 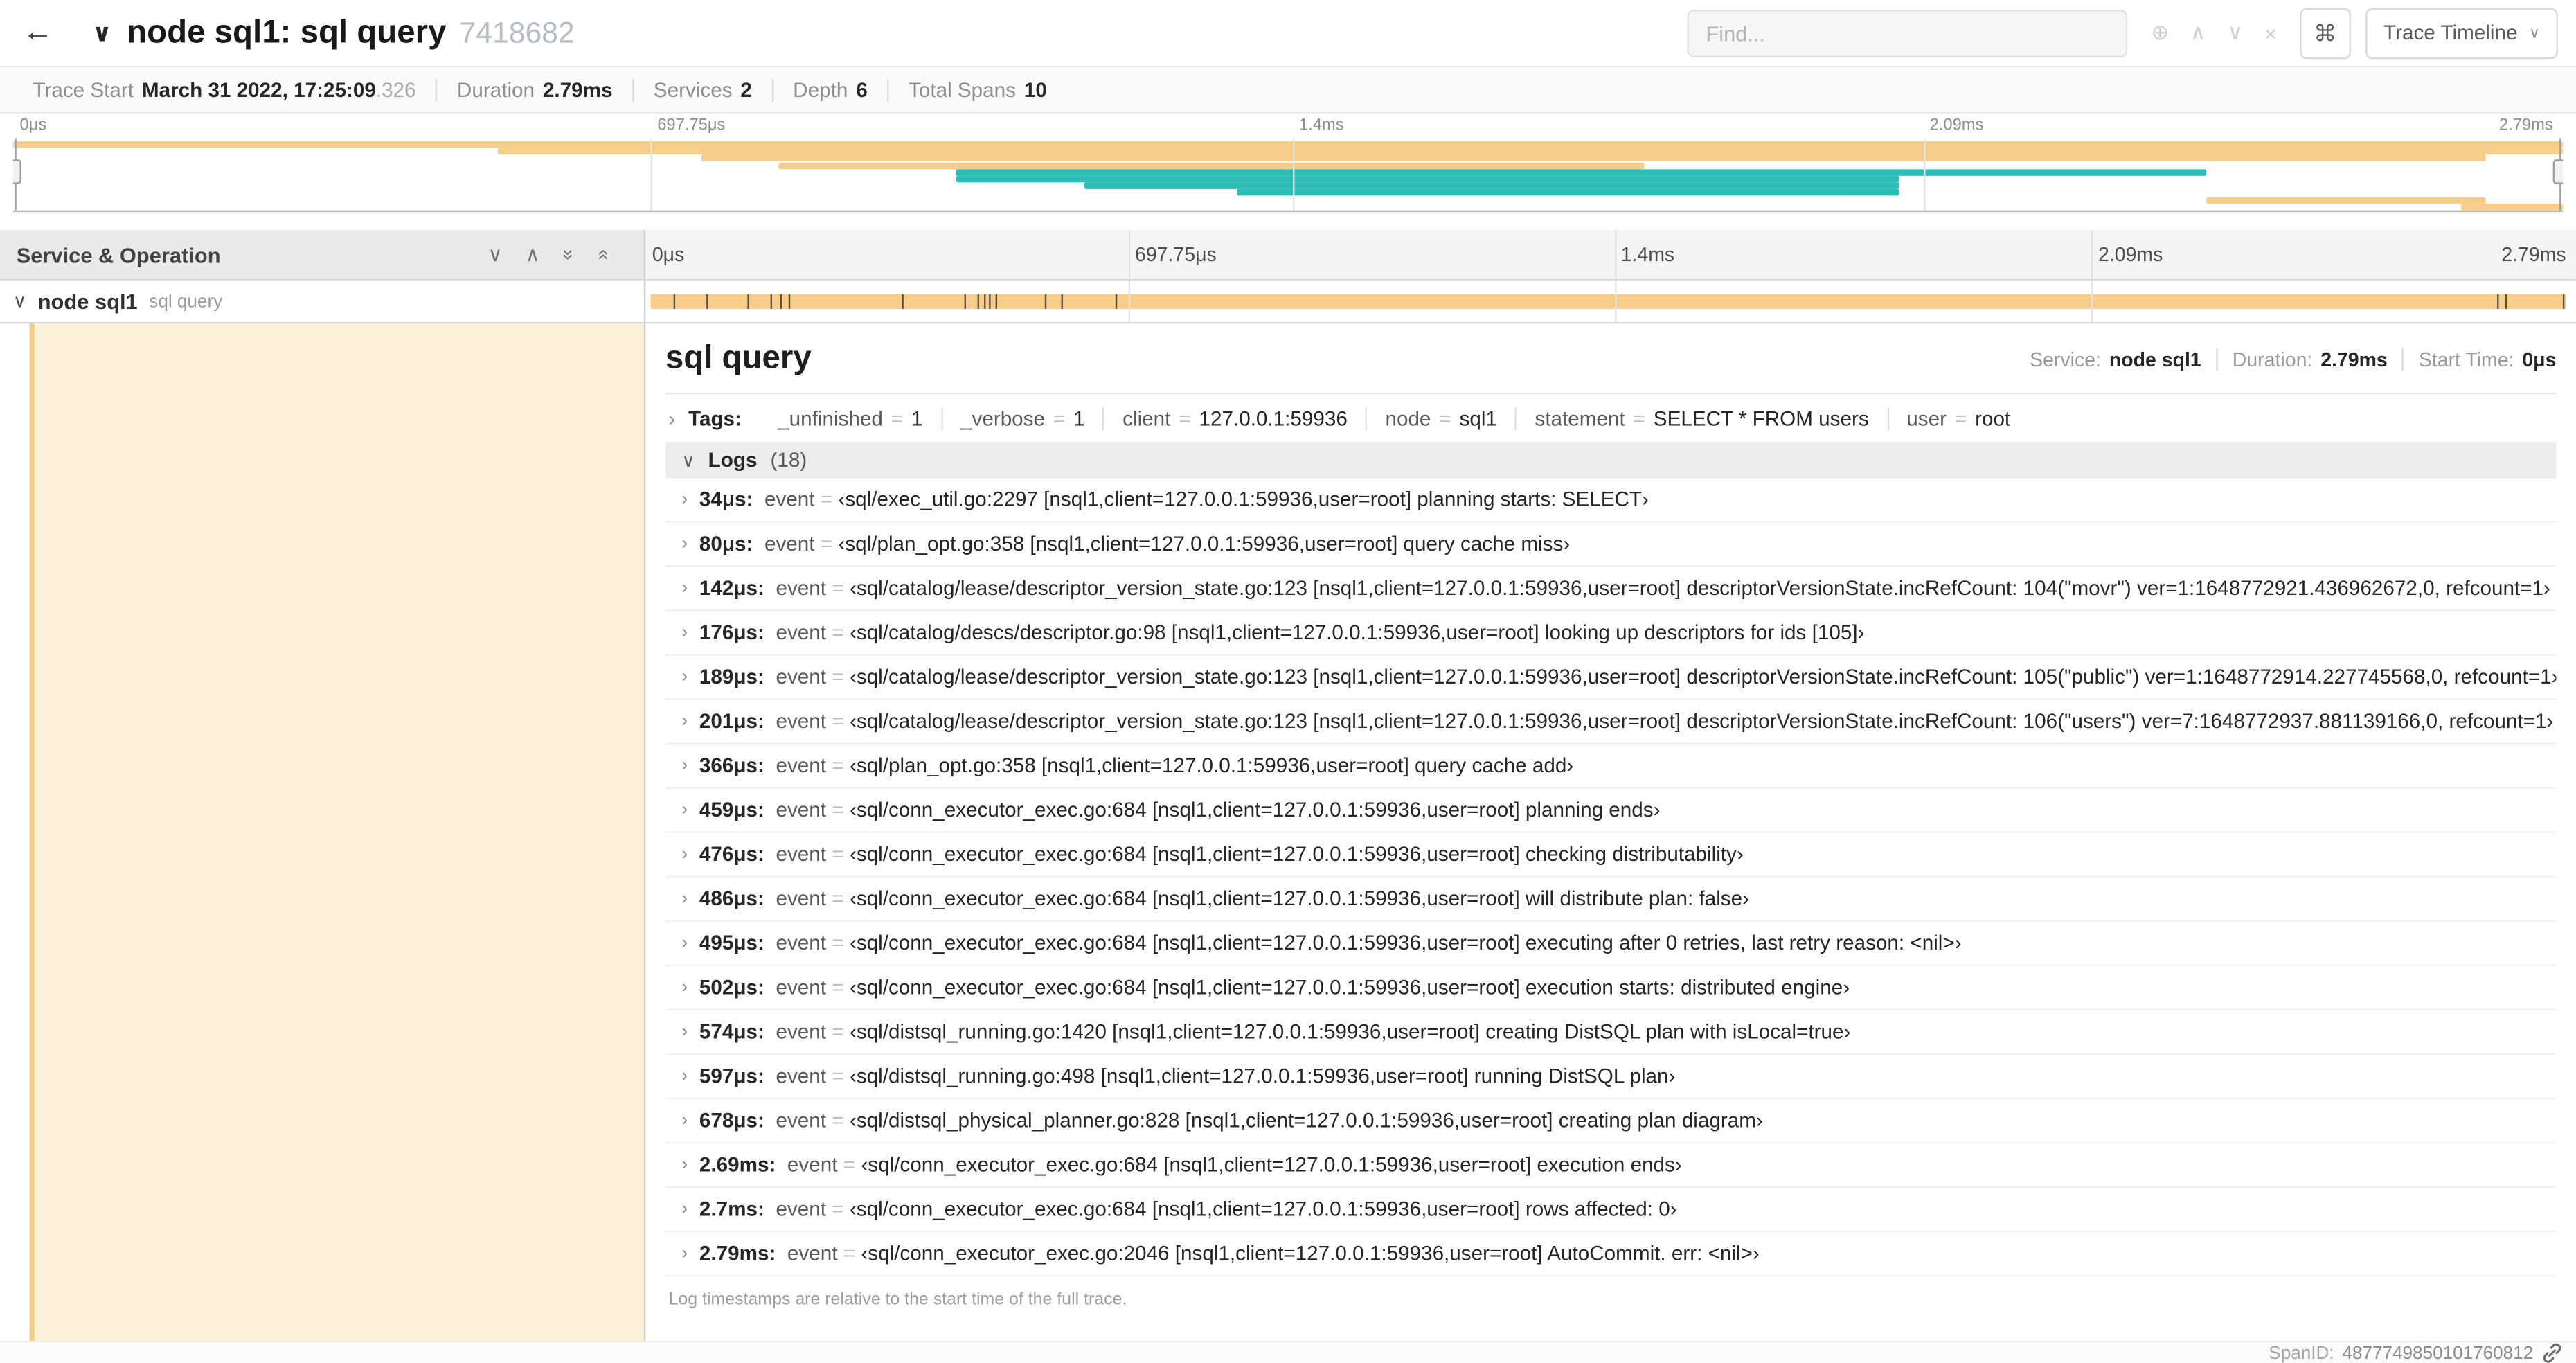 What do you see at coordinates (37, 33) in the screenshot?
I see `back-button: ←` at bounding box center [37, 33].